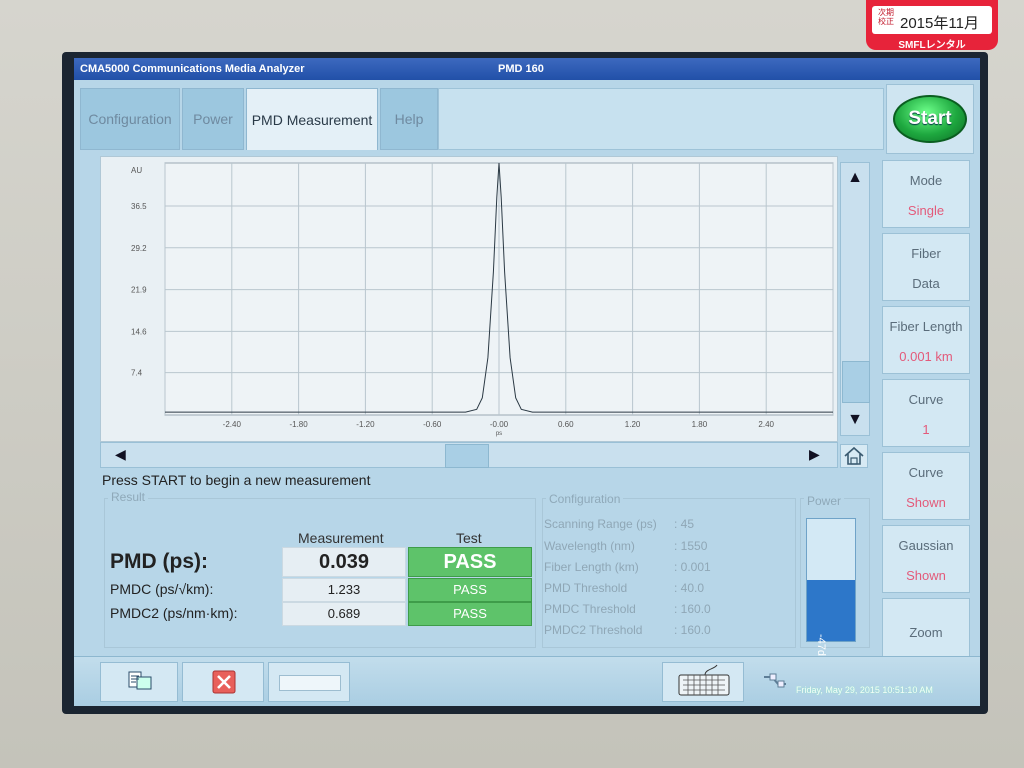 This screenshot has width=1024, height=768. What do you see at coordinates (824, 501) in the screenshot?
I see `power-legend: Power` at bounding box center [824, 501].